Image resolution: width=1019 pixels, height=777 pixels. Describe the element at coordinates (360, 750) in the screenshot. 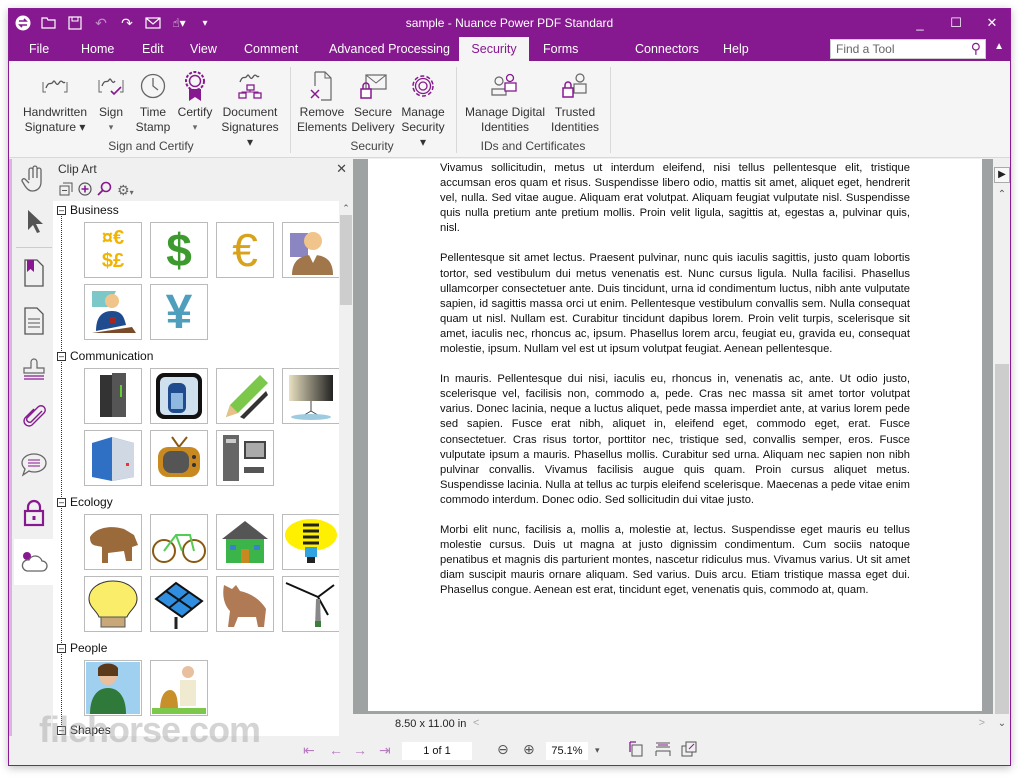

I see `next-page-icon: →` at that location.